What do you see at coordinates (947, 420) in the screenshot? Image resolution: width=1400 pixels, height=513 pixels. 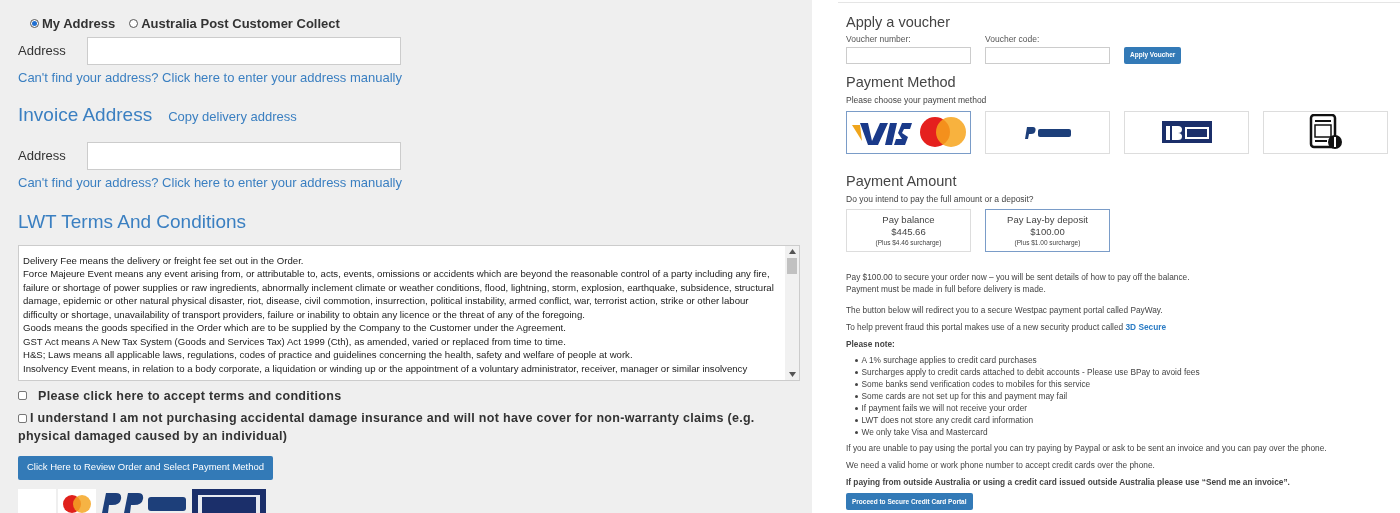 I see `note-item: LWT does not store any credit card information` at bounding box center [947, 420].